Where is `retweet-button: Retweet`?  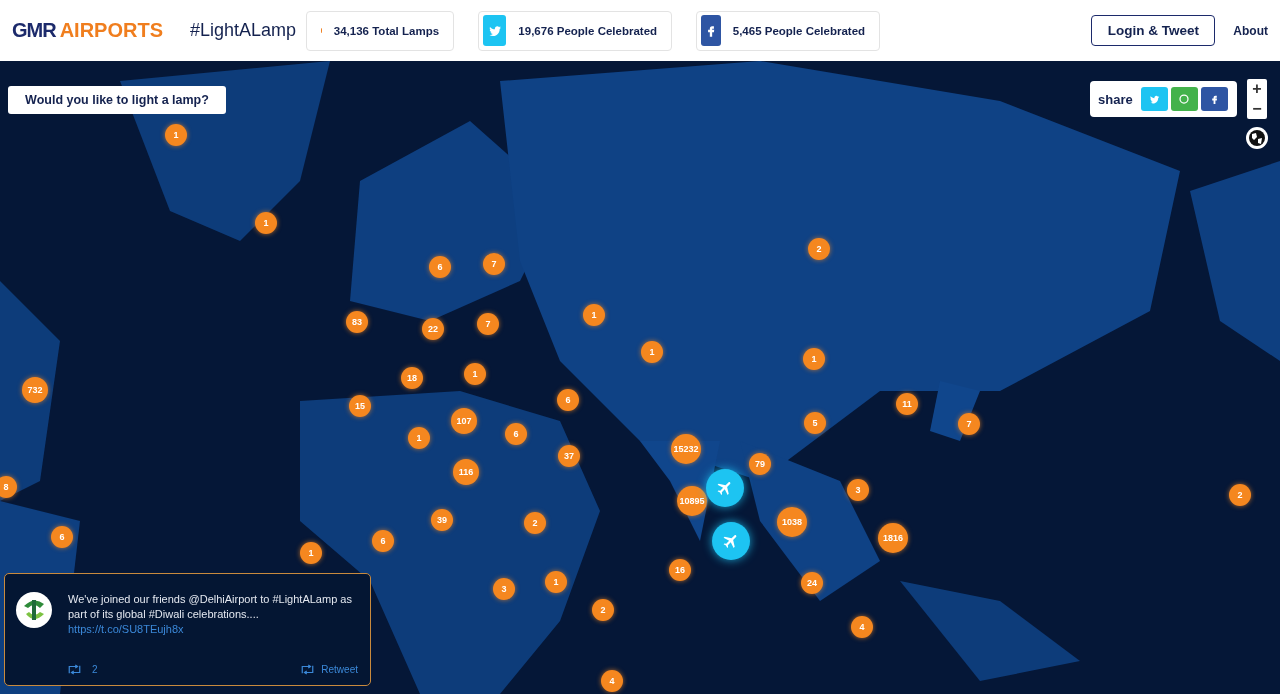 retweet-button: Retweet is located at coordinates (329, 669).